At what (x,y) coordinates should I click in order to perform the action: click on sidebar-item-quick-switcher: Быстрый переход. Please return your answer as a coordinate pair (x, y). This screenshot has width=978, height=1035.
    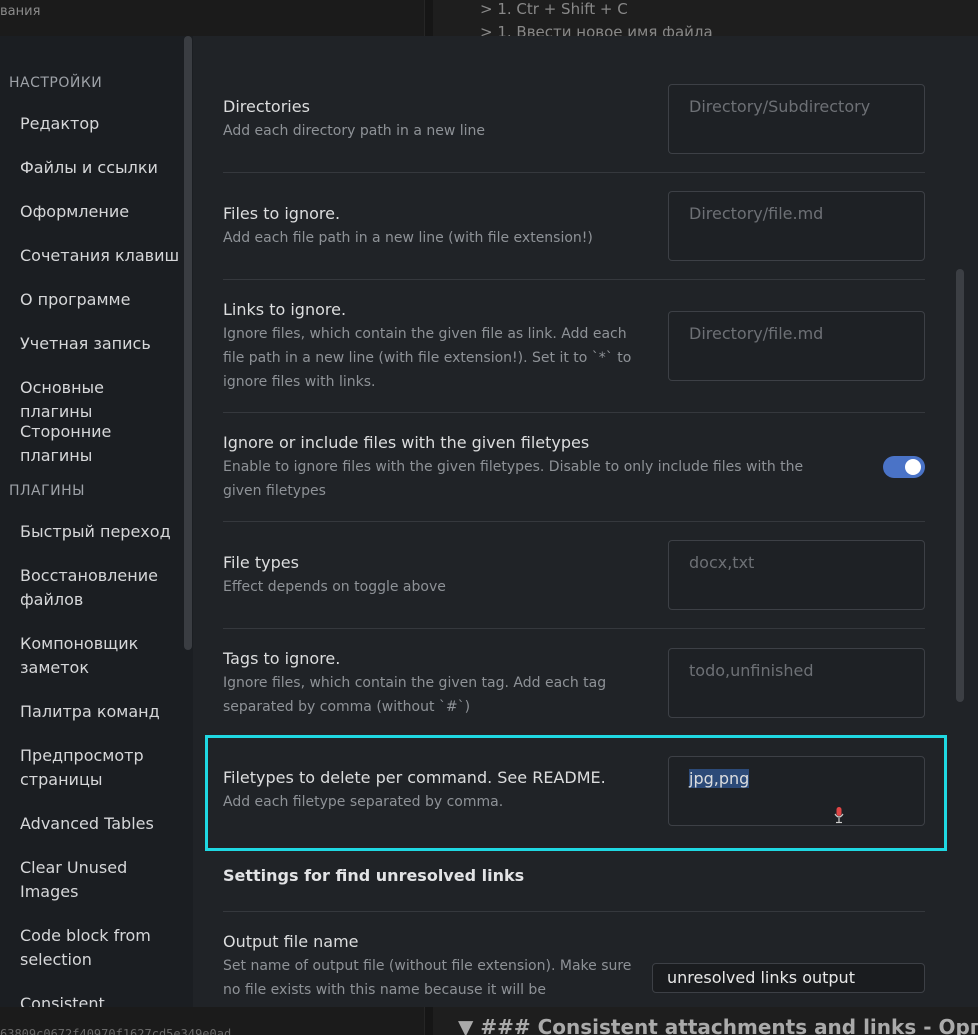
    Looking at the image, I should click on (100, 532).